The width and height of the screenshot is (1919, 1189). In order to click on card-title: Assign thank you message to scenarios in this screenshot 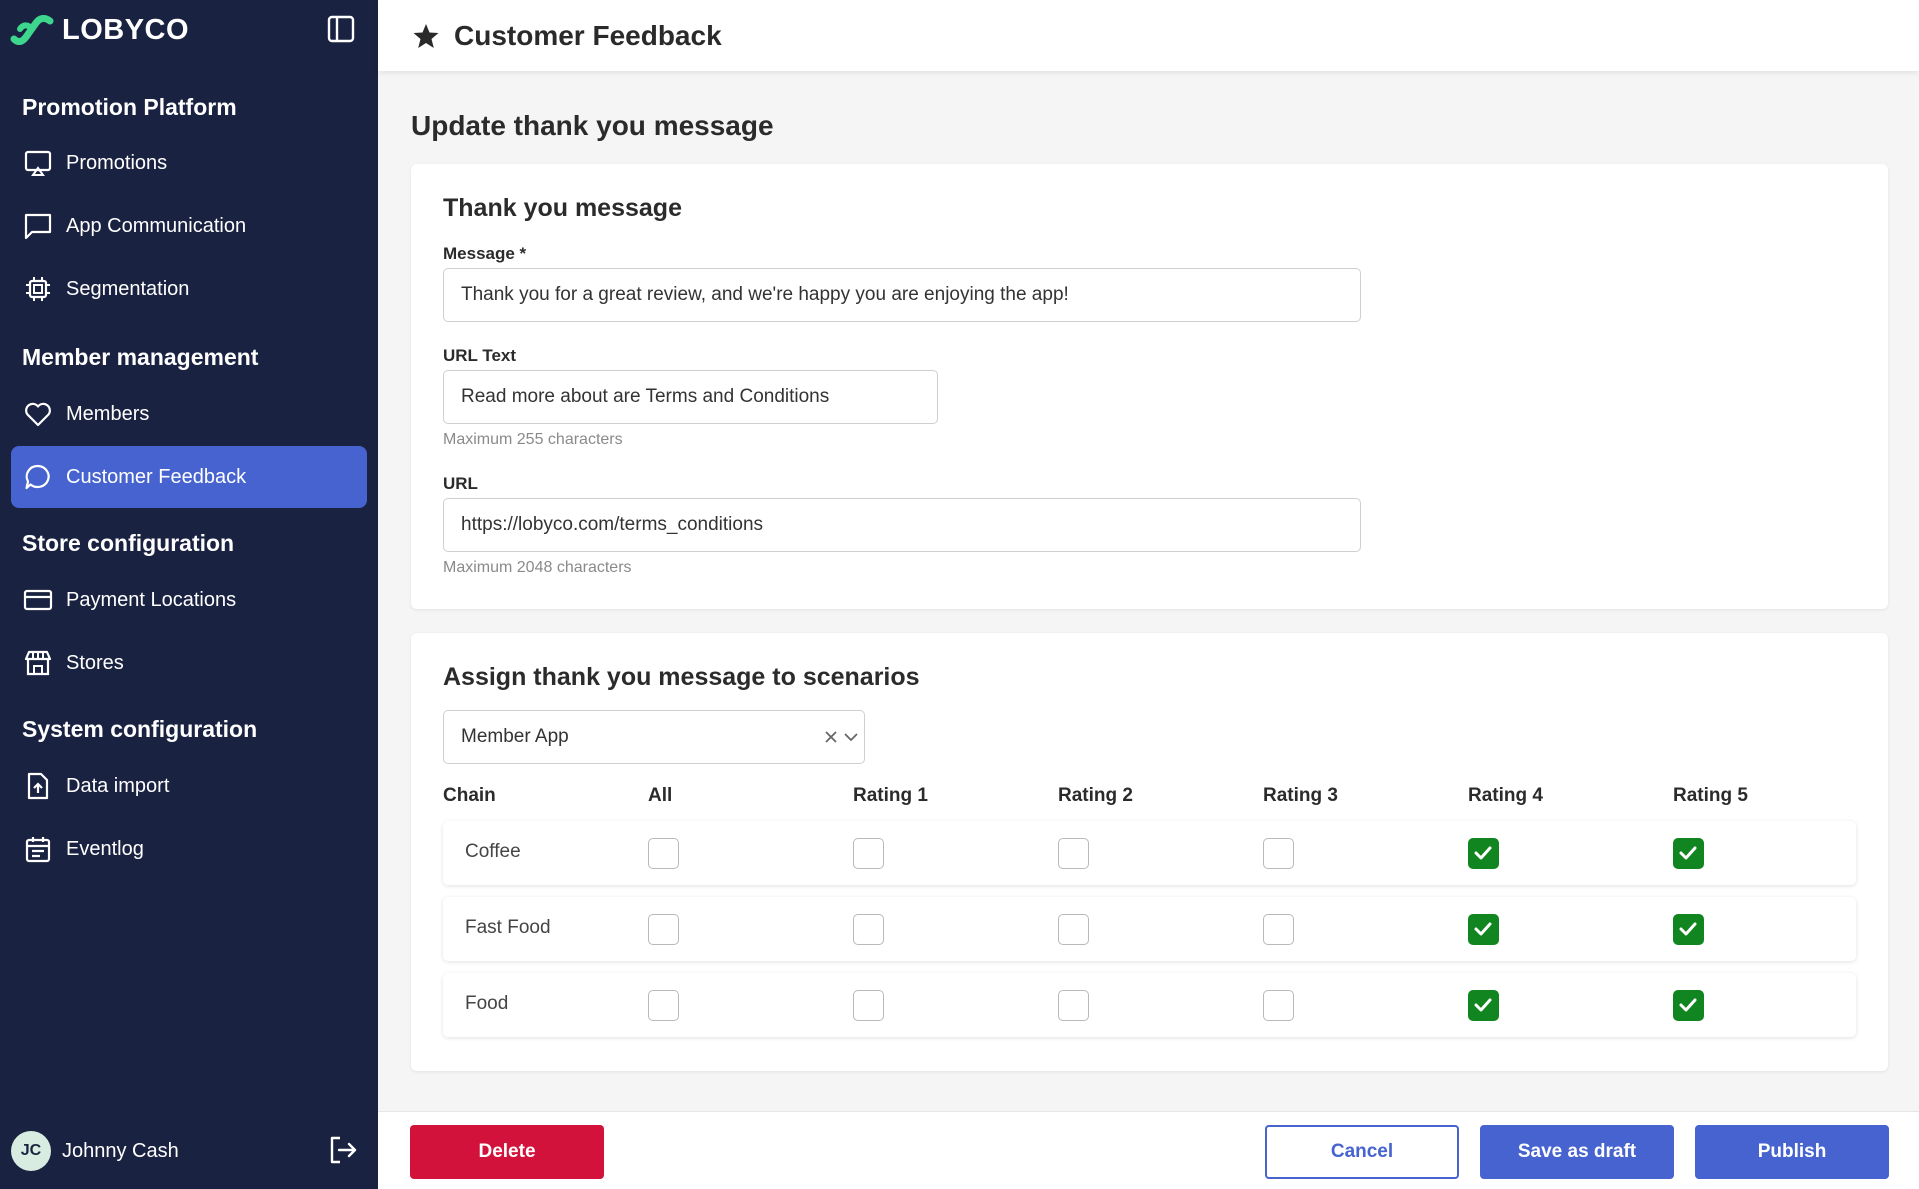, I will do `click(681, 677)`.